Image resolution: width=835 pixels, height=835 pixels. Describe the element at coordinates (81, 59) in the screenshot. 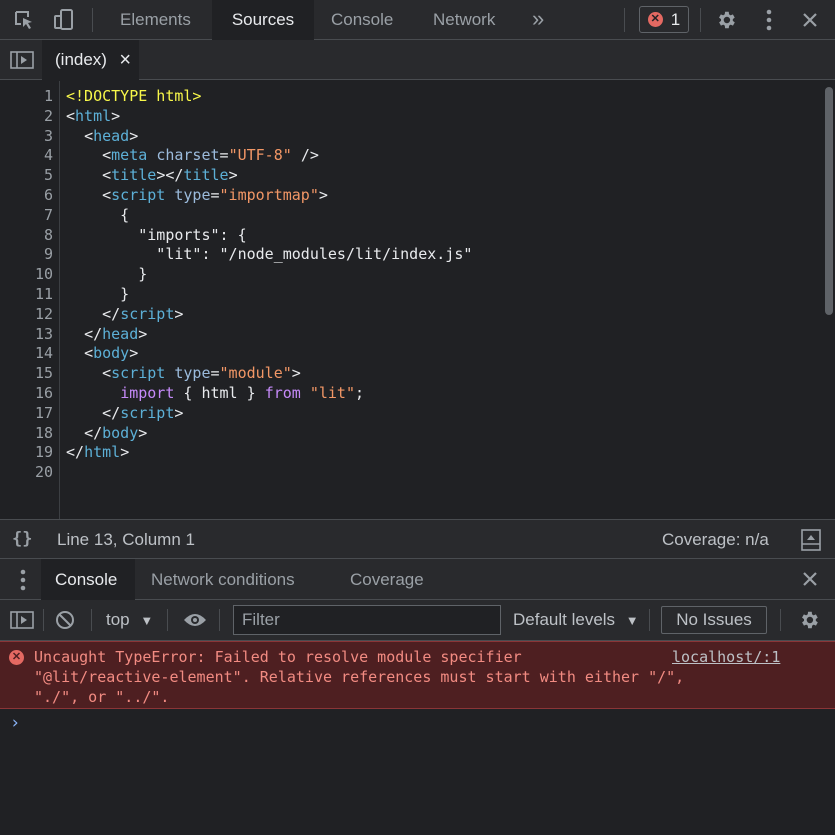

I see `file-tab-label: (index)` at that location.